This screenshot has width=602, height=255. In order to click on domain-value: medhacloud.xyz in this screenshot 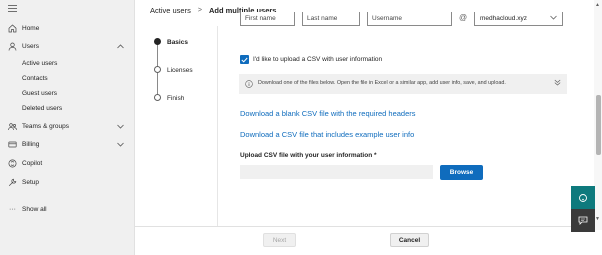, I will do `click(503, 18)`.